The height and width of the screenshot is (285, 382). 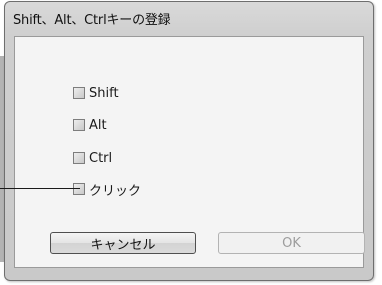 I want to click on alt-checkbox-row: Alt, so click(x=90, y=125).